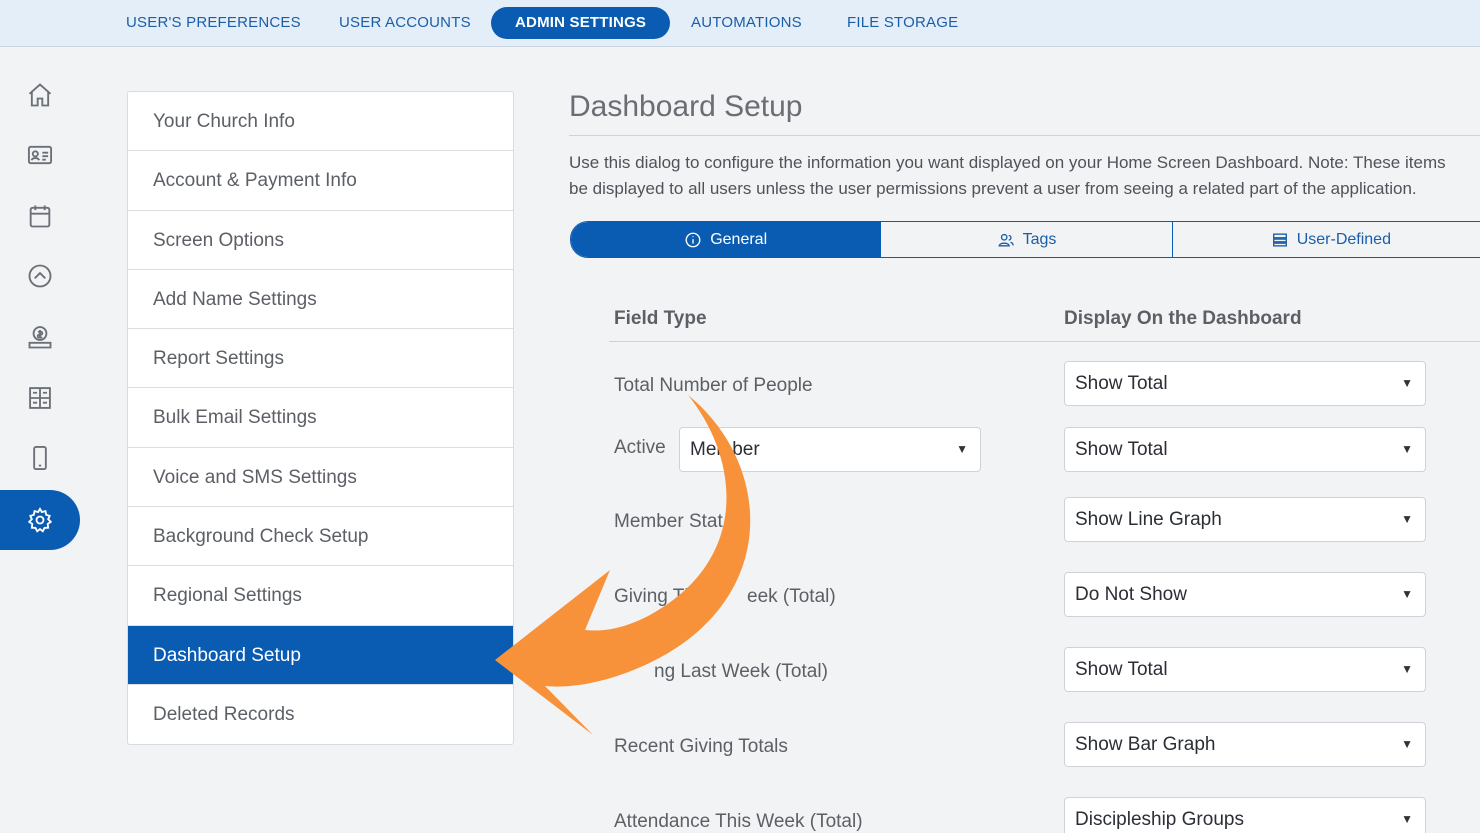 This screenshot has width=1480, height=833. Describe the element at coordinates (746, 23) in the screenshot. I see `tab-automations: AUTOMATIONS` at that location.